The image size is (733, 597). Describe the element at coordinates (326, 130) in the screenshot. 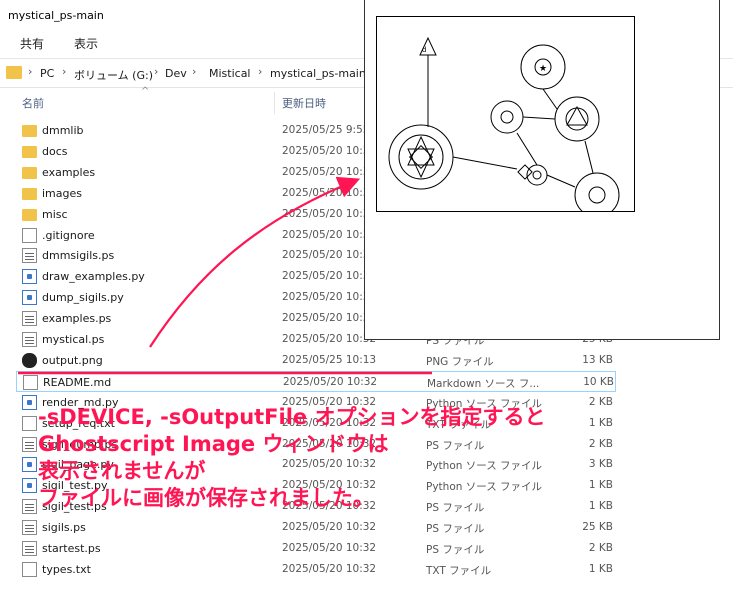

I see `file-date: 2025/05/25 9:55` at that location.